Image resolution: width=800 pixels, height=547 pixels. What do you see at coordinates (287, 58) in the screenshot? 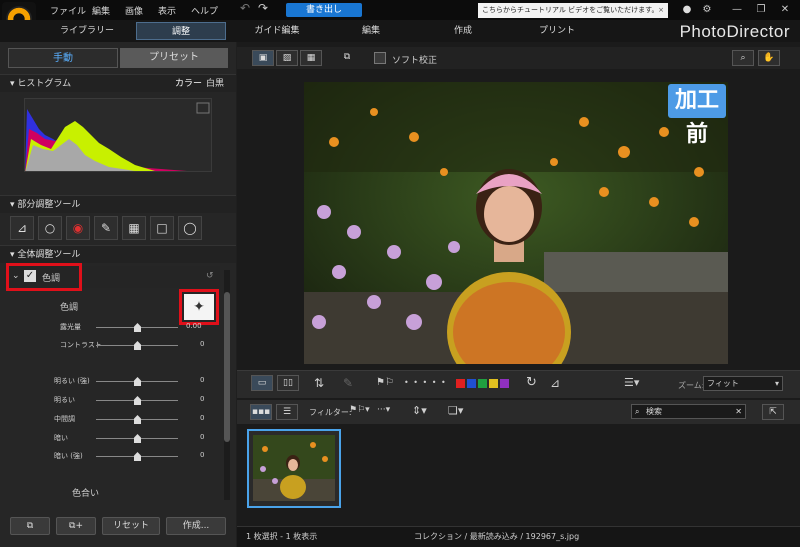
I see `compare-view-icon: ▨` at bounding box center [287, 58].